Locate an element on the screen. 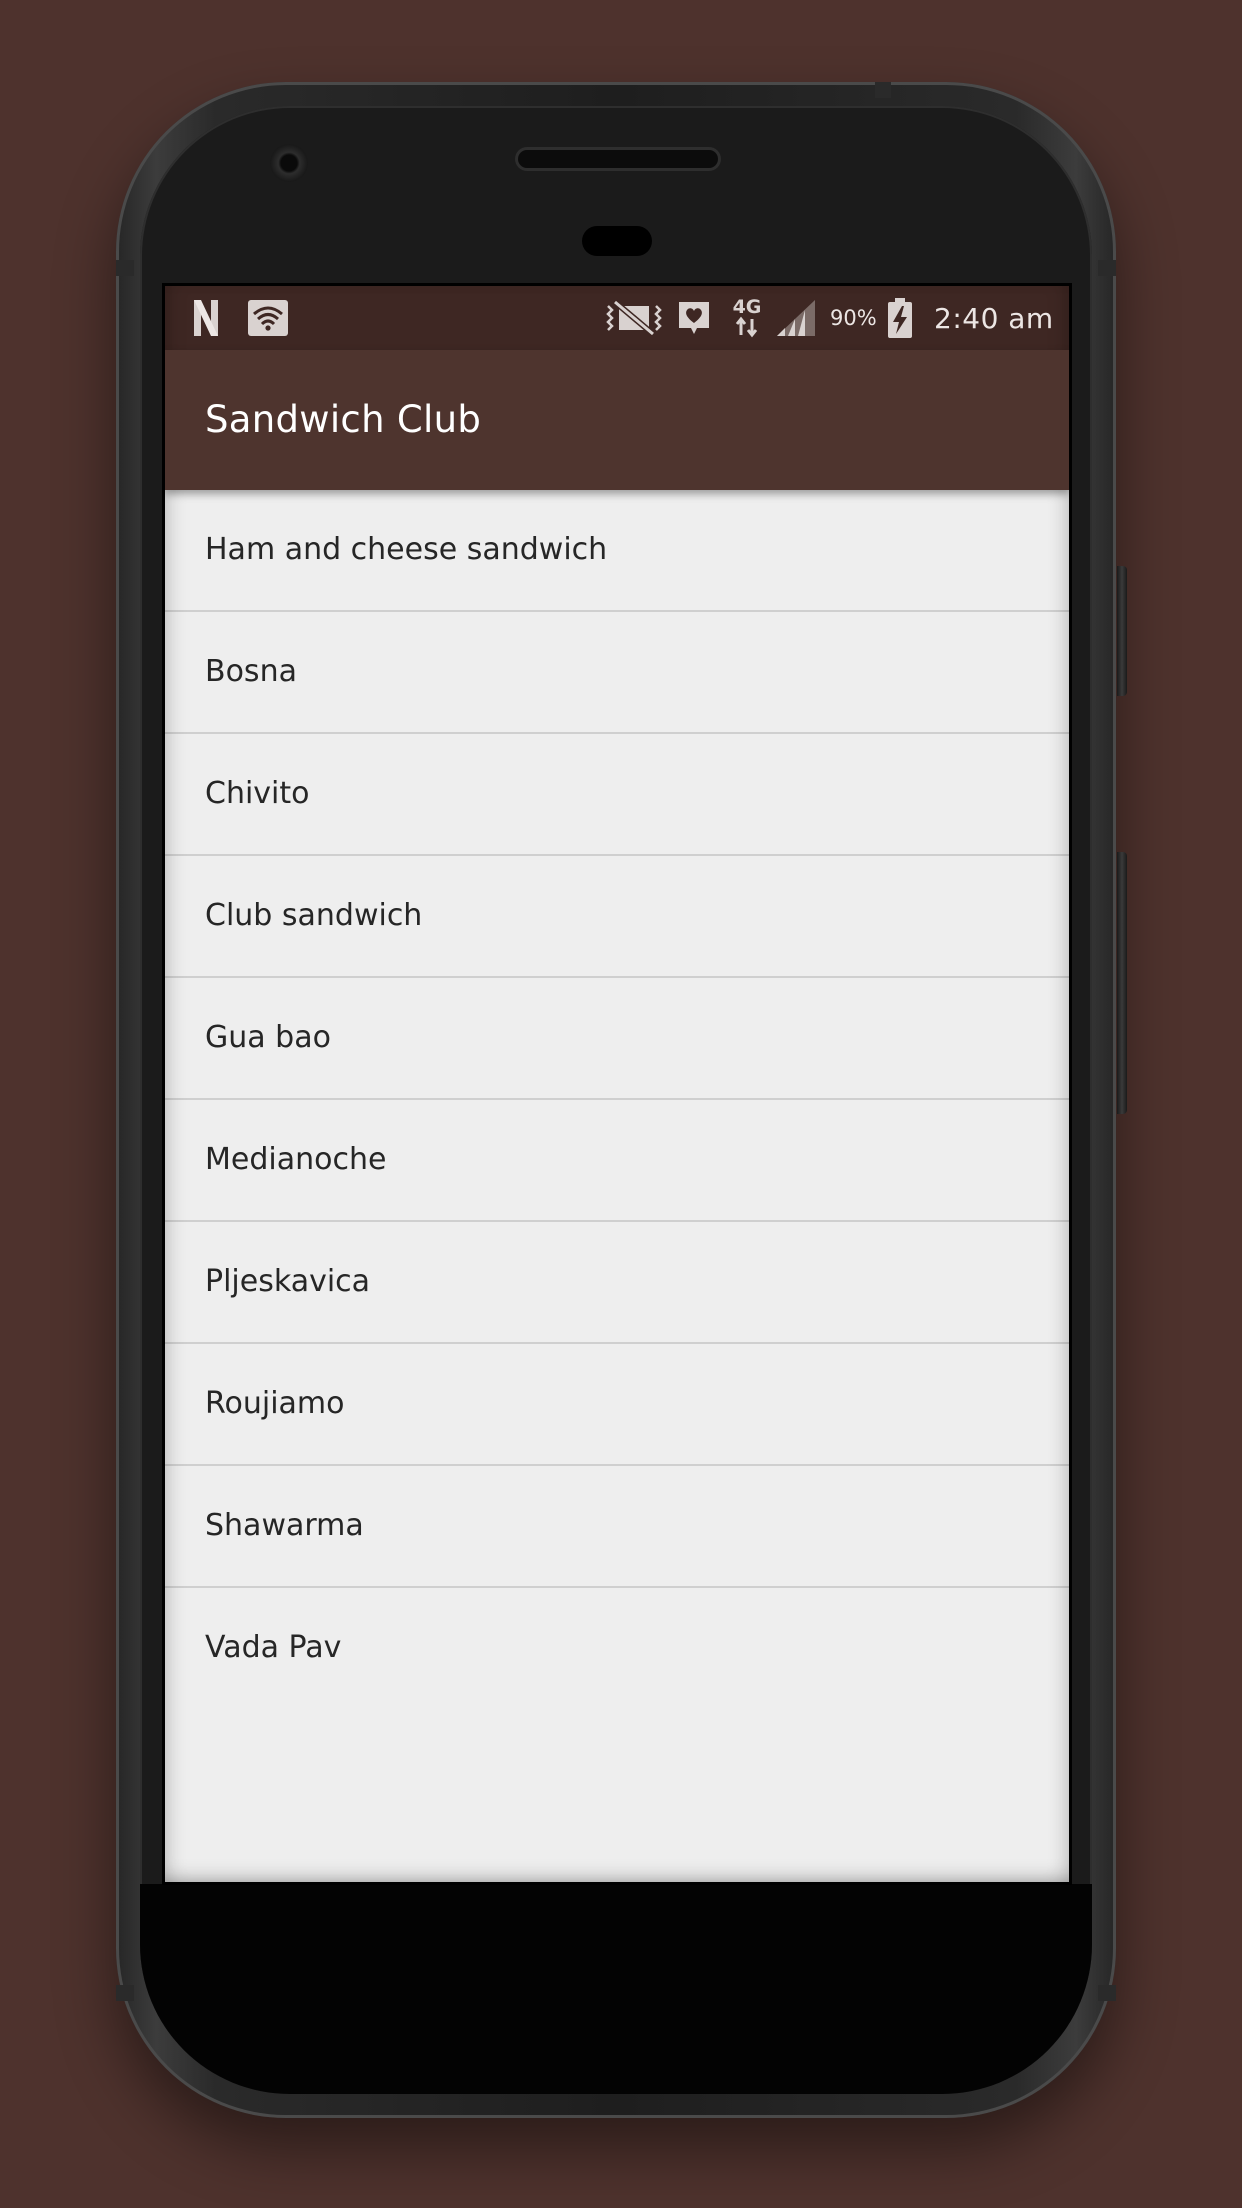 Image resolution: width=1242 pixels, height=2208 pixels. signal-icon is located at coordinates (796, 318).